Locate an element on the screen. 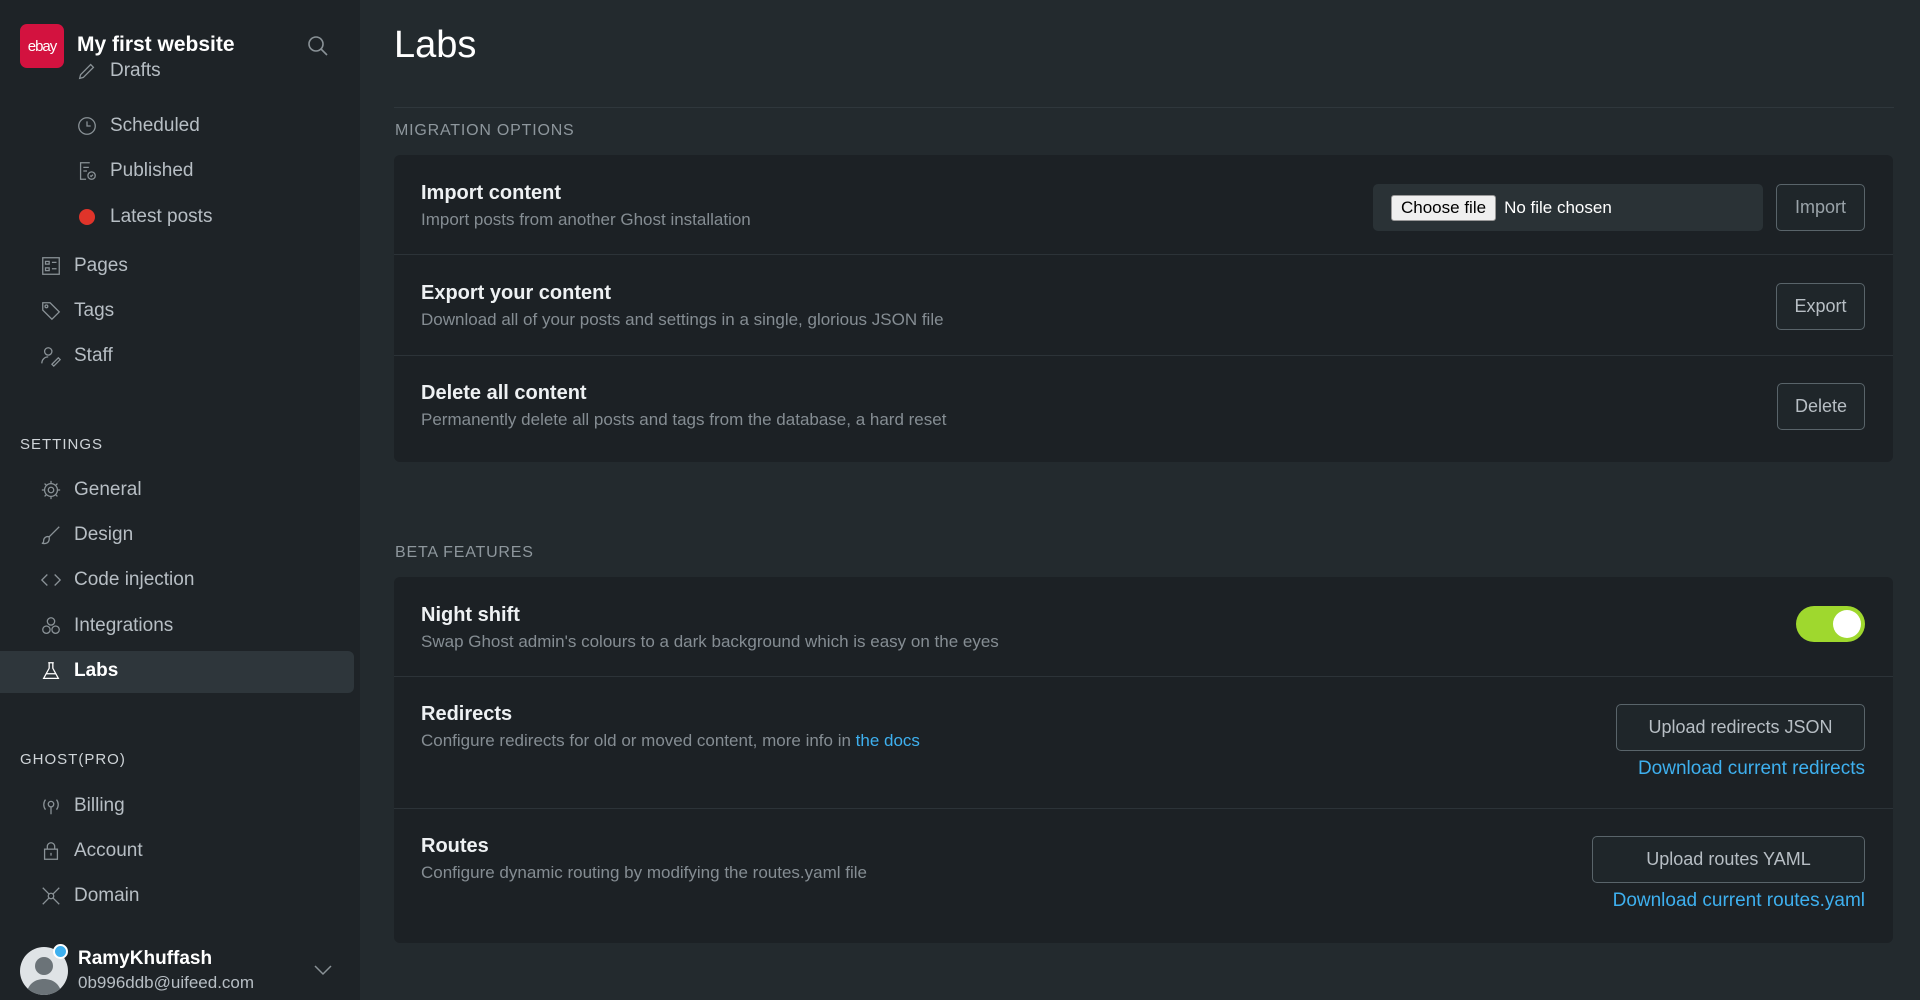 The image size is (1920, 1000). sidebar-item-label: Code injection is located at coordinates (134, 579).